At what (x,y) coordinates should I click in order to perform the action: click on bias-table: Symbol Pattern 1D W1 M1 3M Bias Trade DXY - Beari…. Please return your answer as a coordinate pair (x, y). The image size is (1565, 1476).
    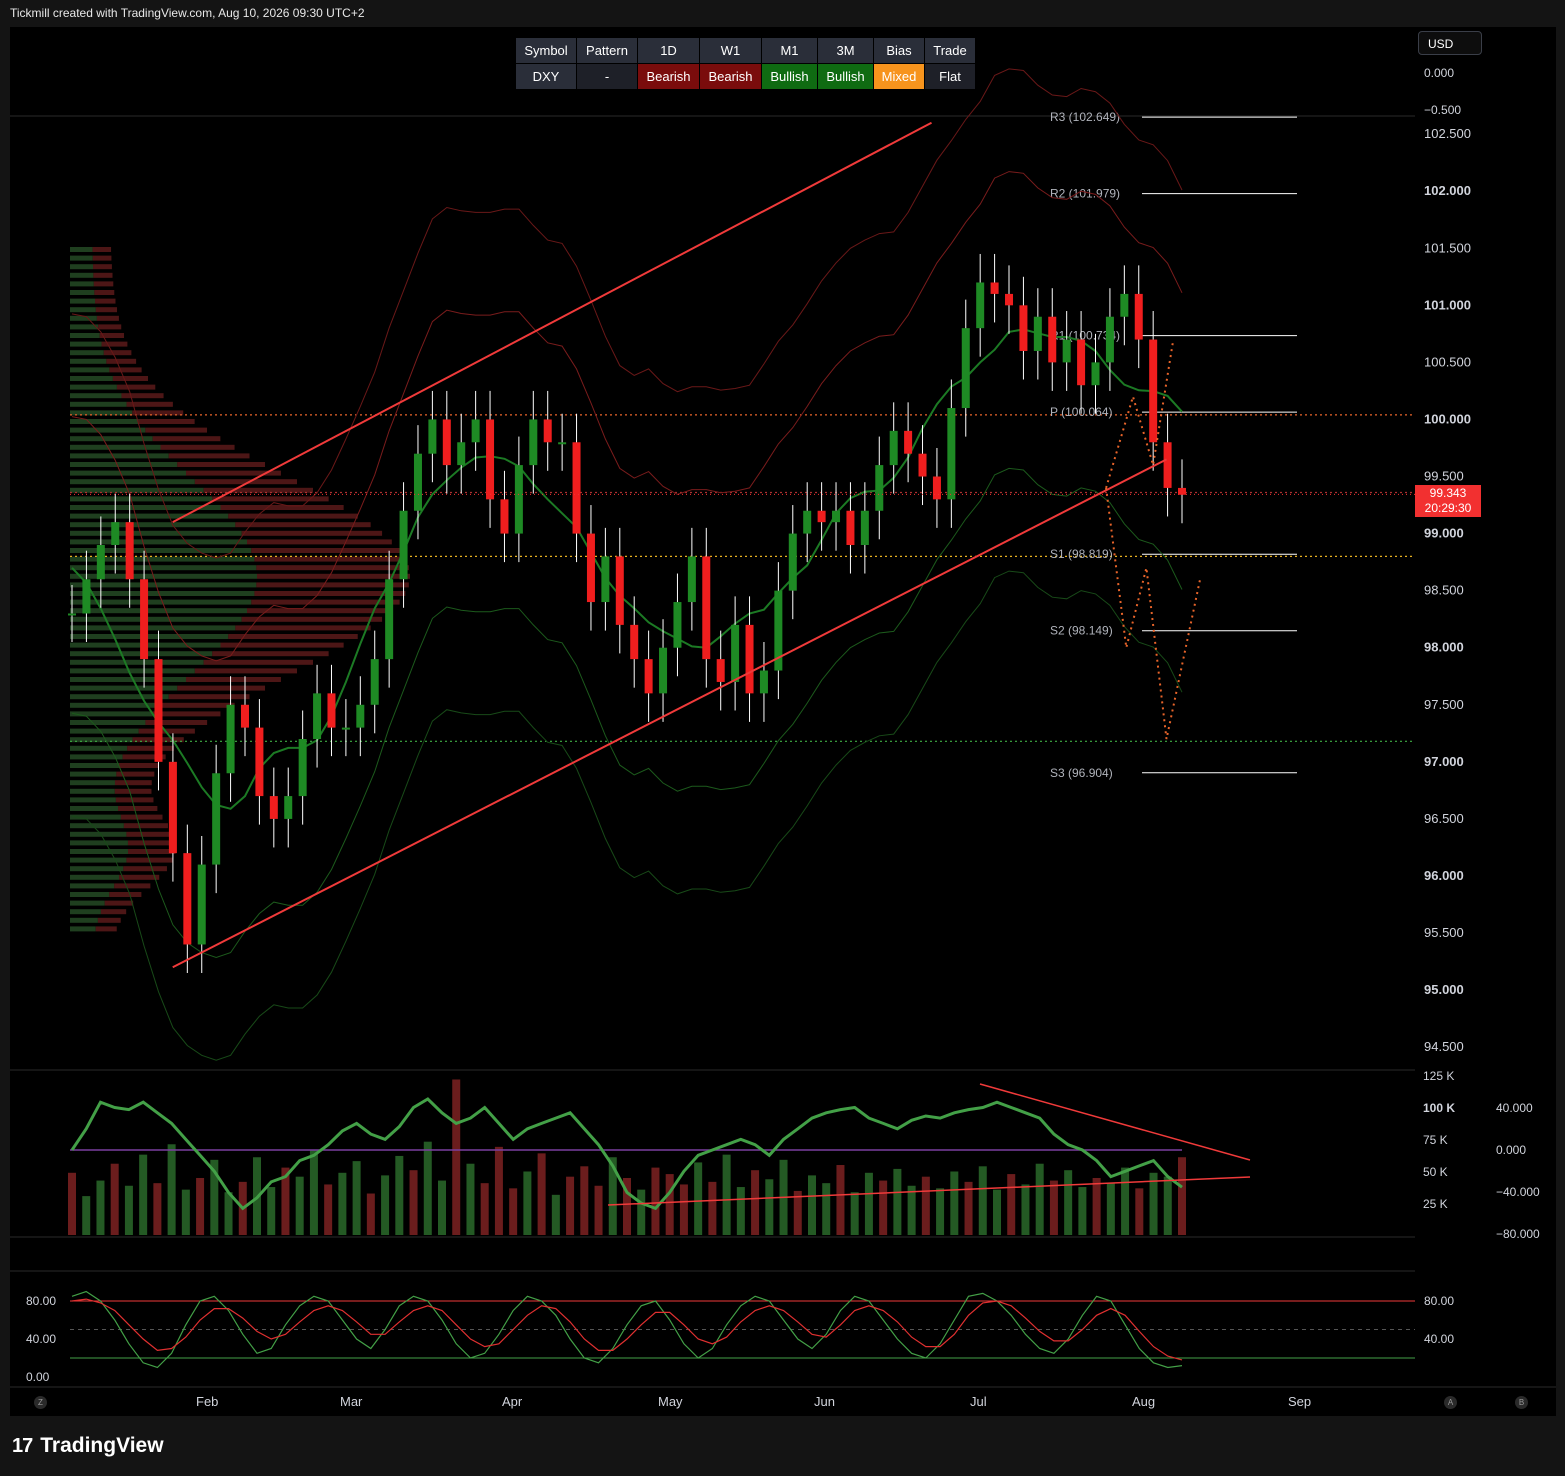
    Looking at the image, I should click on (745, 63).